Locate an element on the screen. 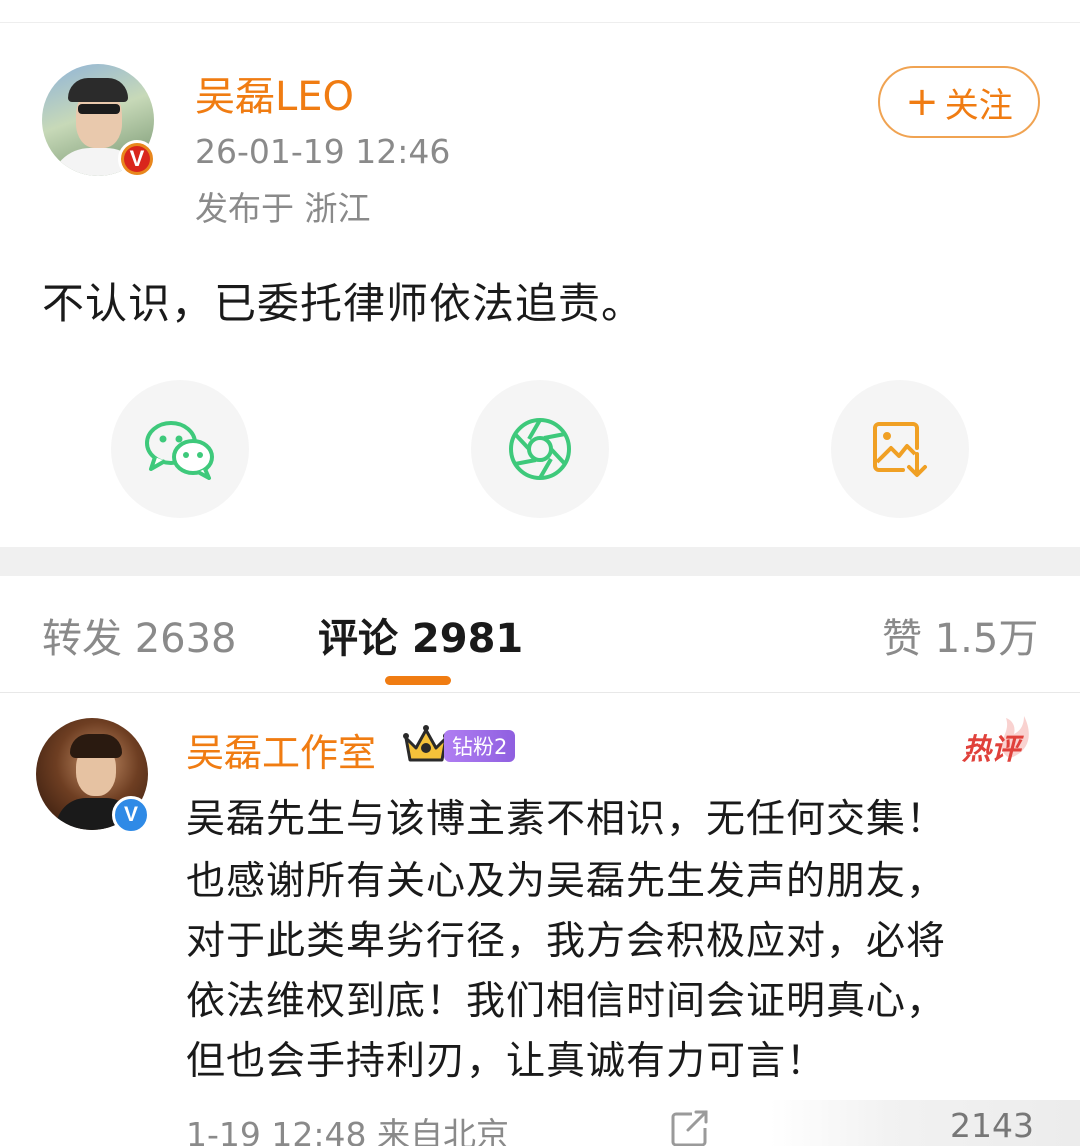 The width and height of the screenshot is (1080, 1146). commenter-name: 吴磊工作室 is located at coordinates (281, 749).